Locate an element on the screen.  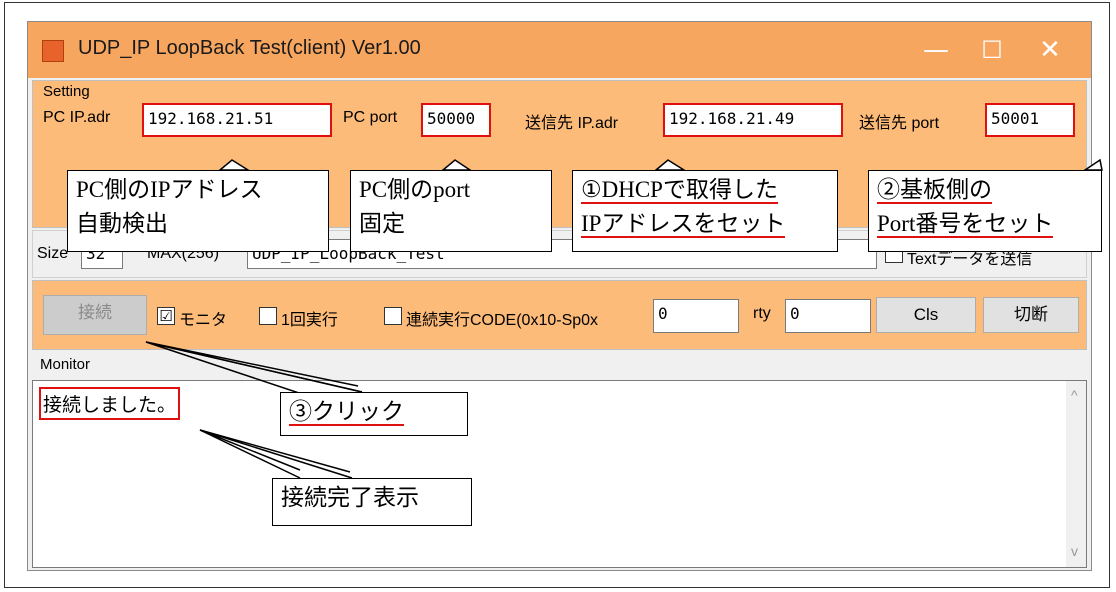
callout-connected-text: 接続完了表示 is located at coordinates (350, 497).